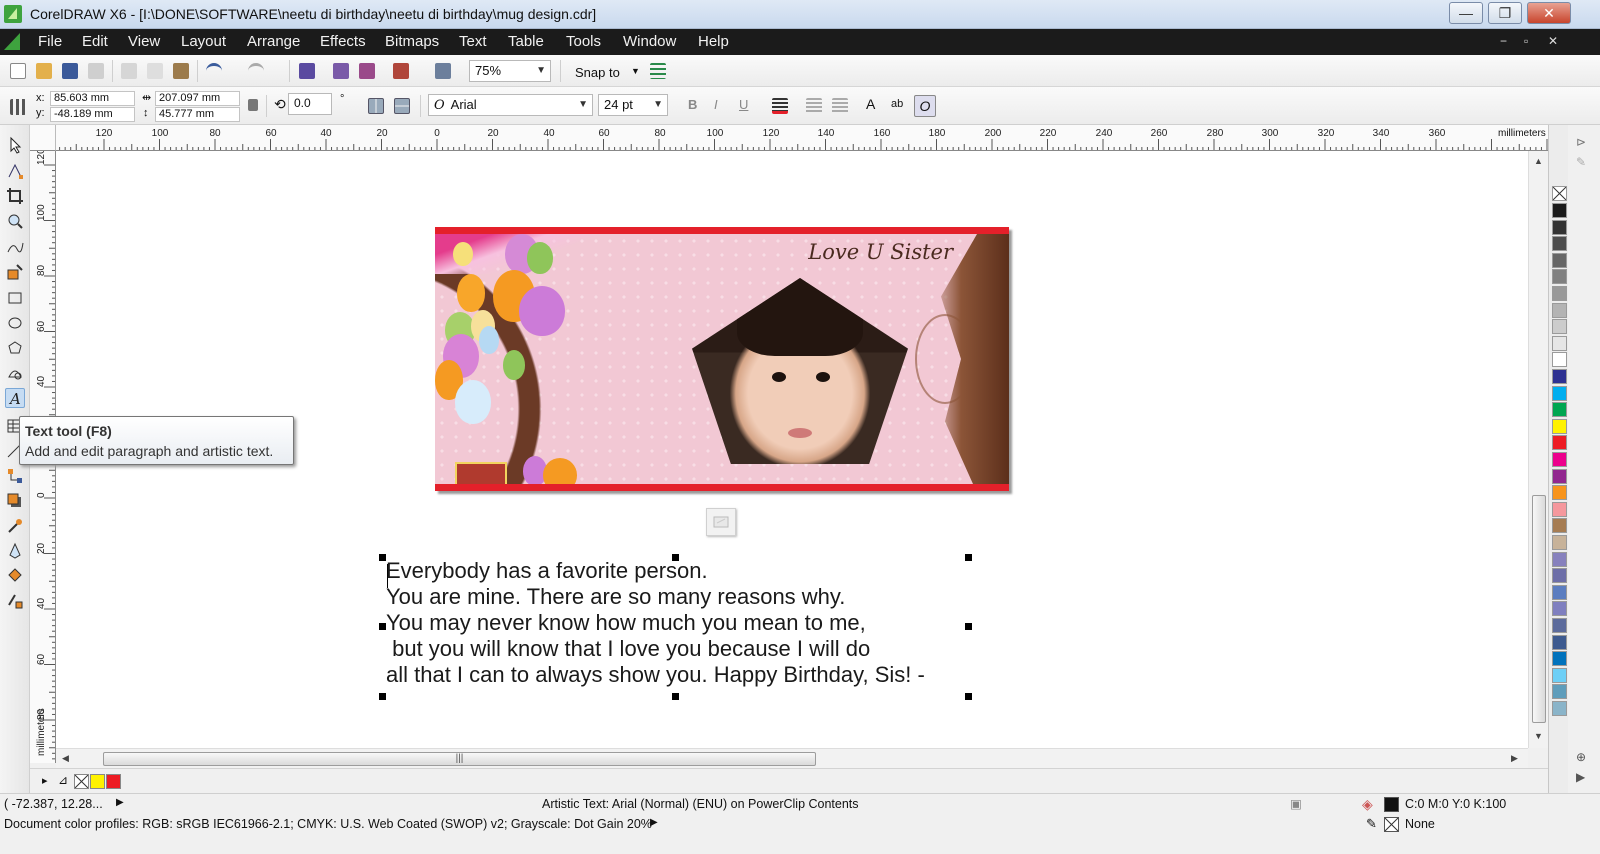  I want to click on smart-fill-icon, so click(15, 272).